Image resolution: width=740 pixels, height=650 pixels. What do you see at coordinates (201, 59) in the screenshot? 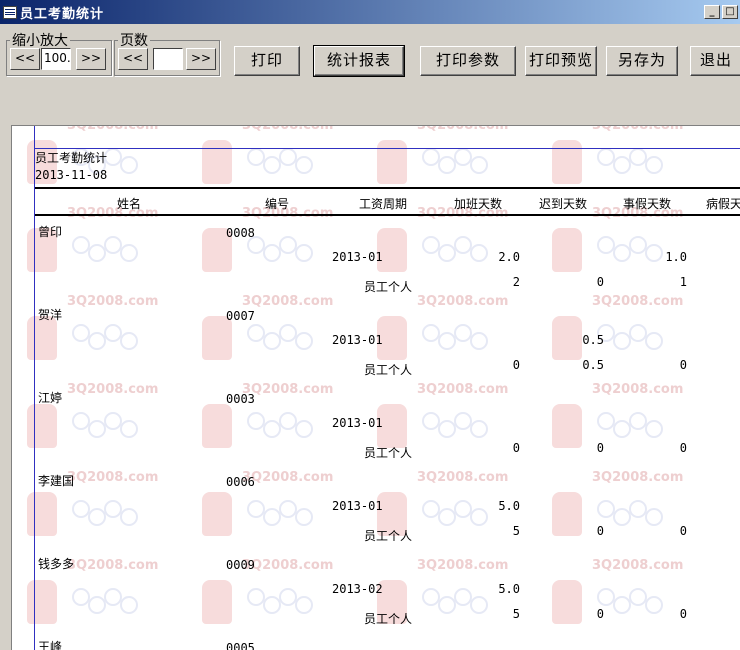
I see `page-next-button: >>` at bounding box center [201, 59].